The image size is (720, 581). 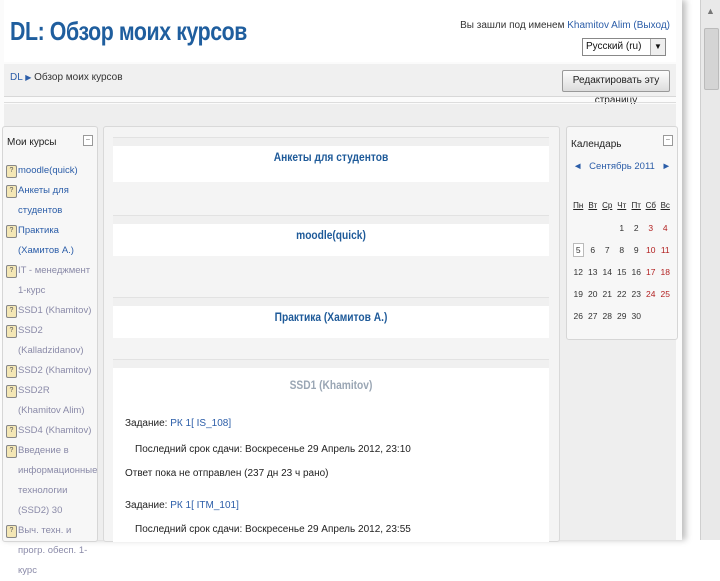 I want to click on course-list-item: ? Анкеты для студентов, so click(x=50, y=201).